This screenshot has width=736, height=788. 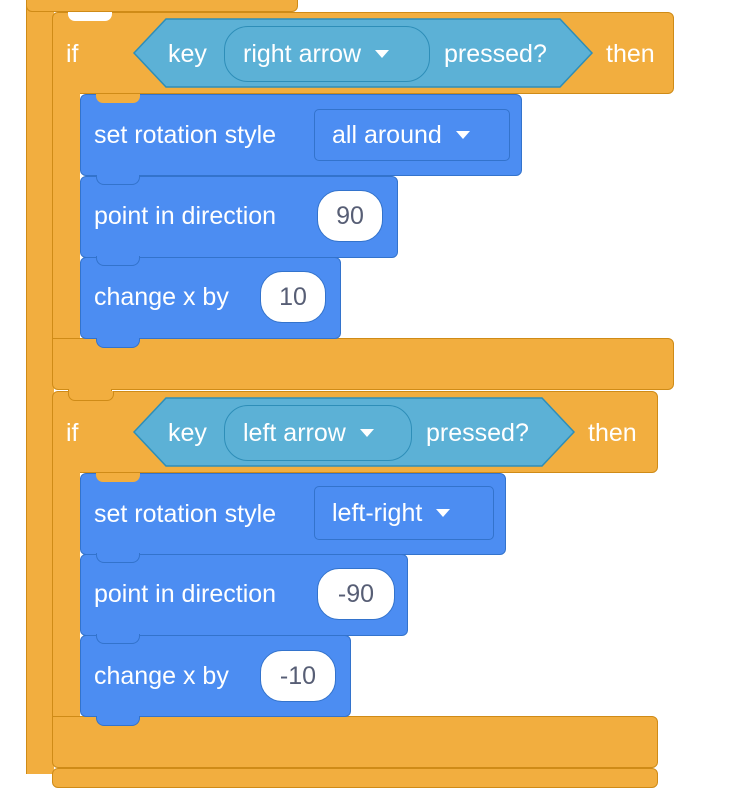 What do you see at coordinates (66, 217) in the screenshot?
I see `if-block-1-arm` at bounding box center [66, 217].